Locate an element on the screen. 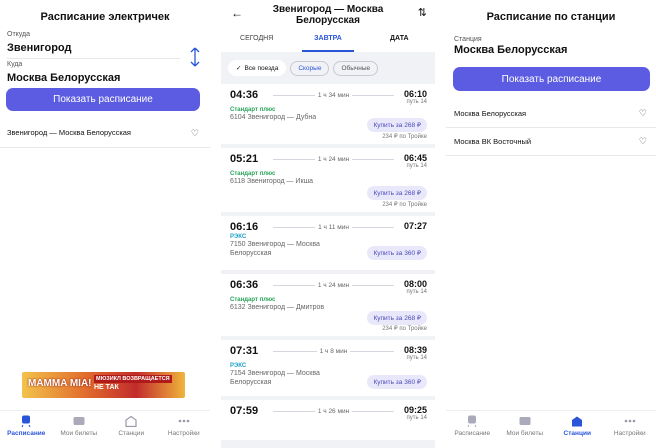 The height and width of the screenshot is (448, 656). duration: 1 ч 8 мин is located at coordinates (333, 351).